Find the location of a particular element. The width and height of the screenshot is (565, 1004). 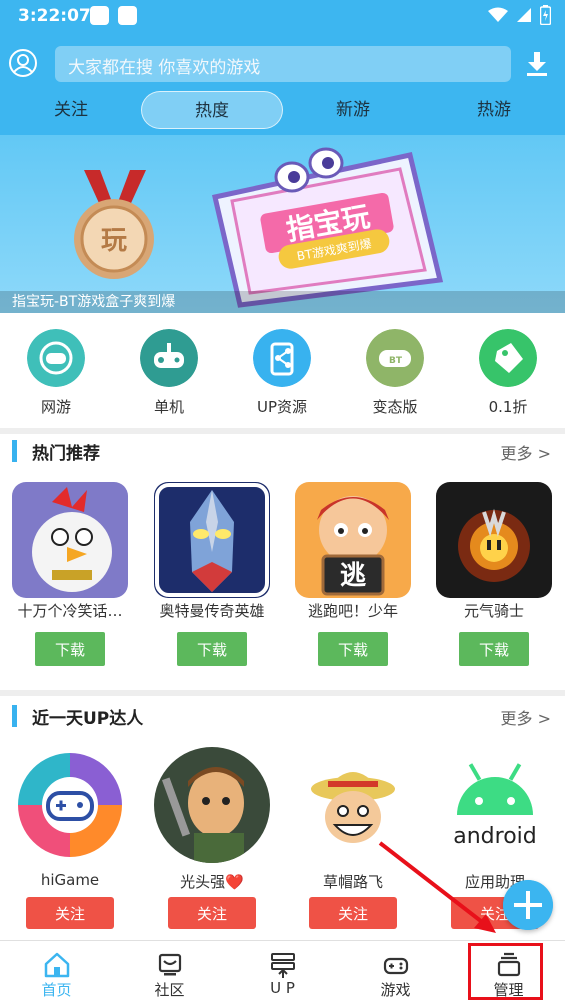

category-label: 0.1折 is located at coordinates (508, 407).